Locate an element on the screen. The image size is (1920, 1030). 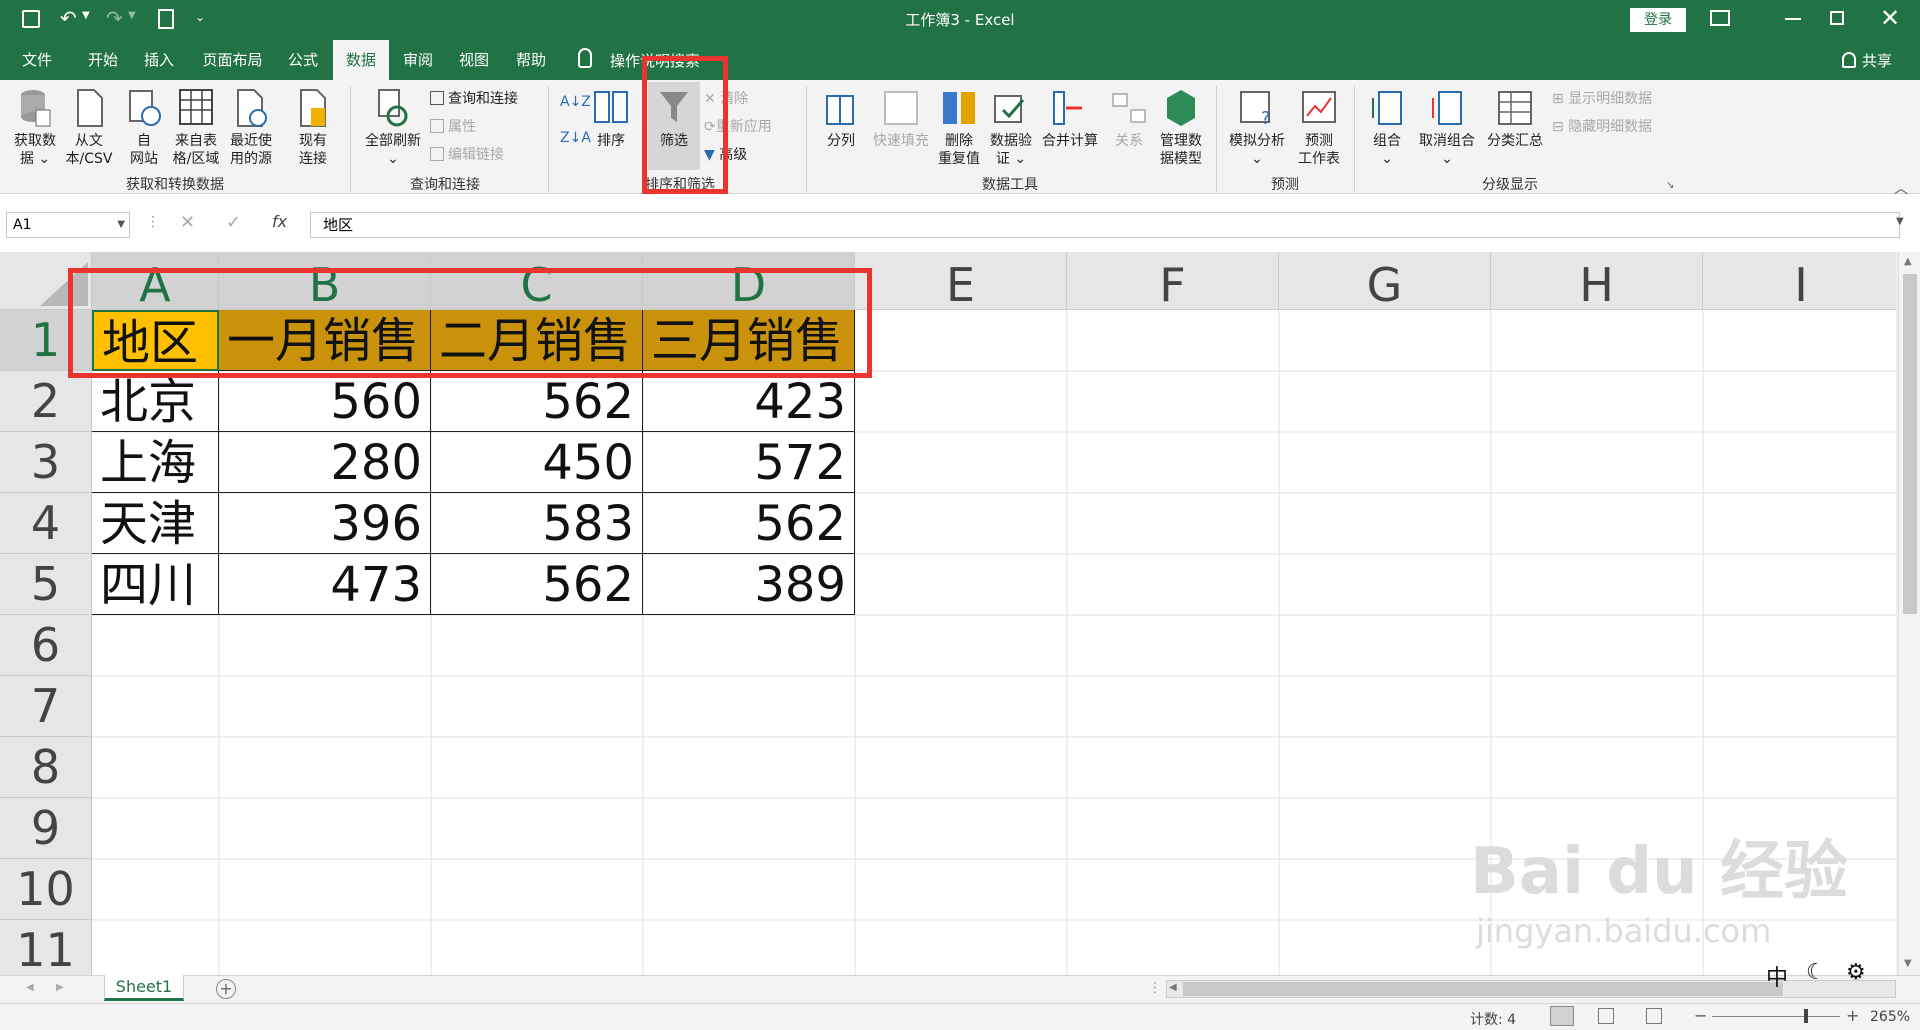
row-header-1: 1 is located at coordinates (46, 340).